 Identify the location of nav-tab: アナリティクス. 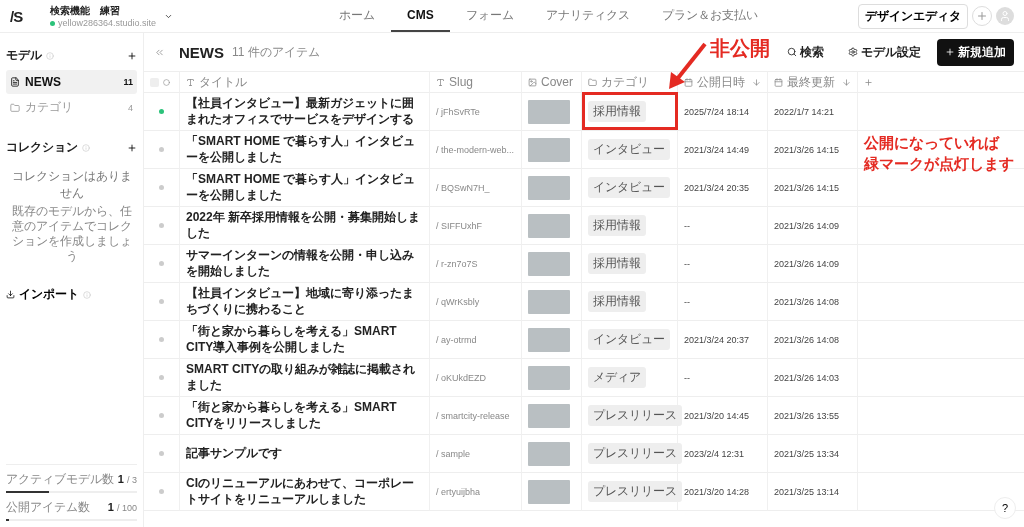
(587, 16).